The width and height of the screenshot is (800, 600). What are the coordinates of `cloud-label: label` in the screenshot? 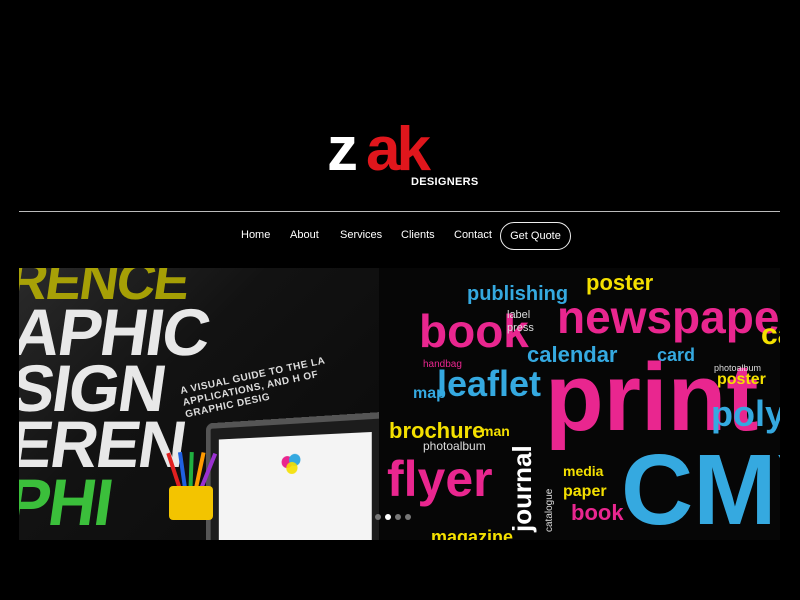 It's located at (519, 315).